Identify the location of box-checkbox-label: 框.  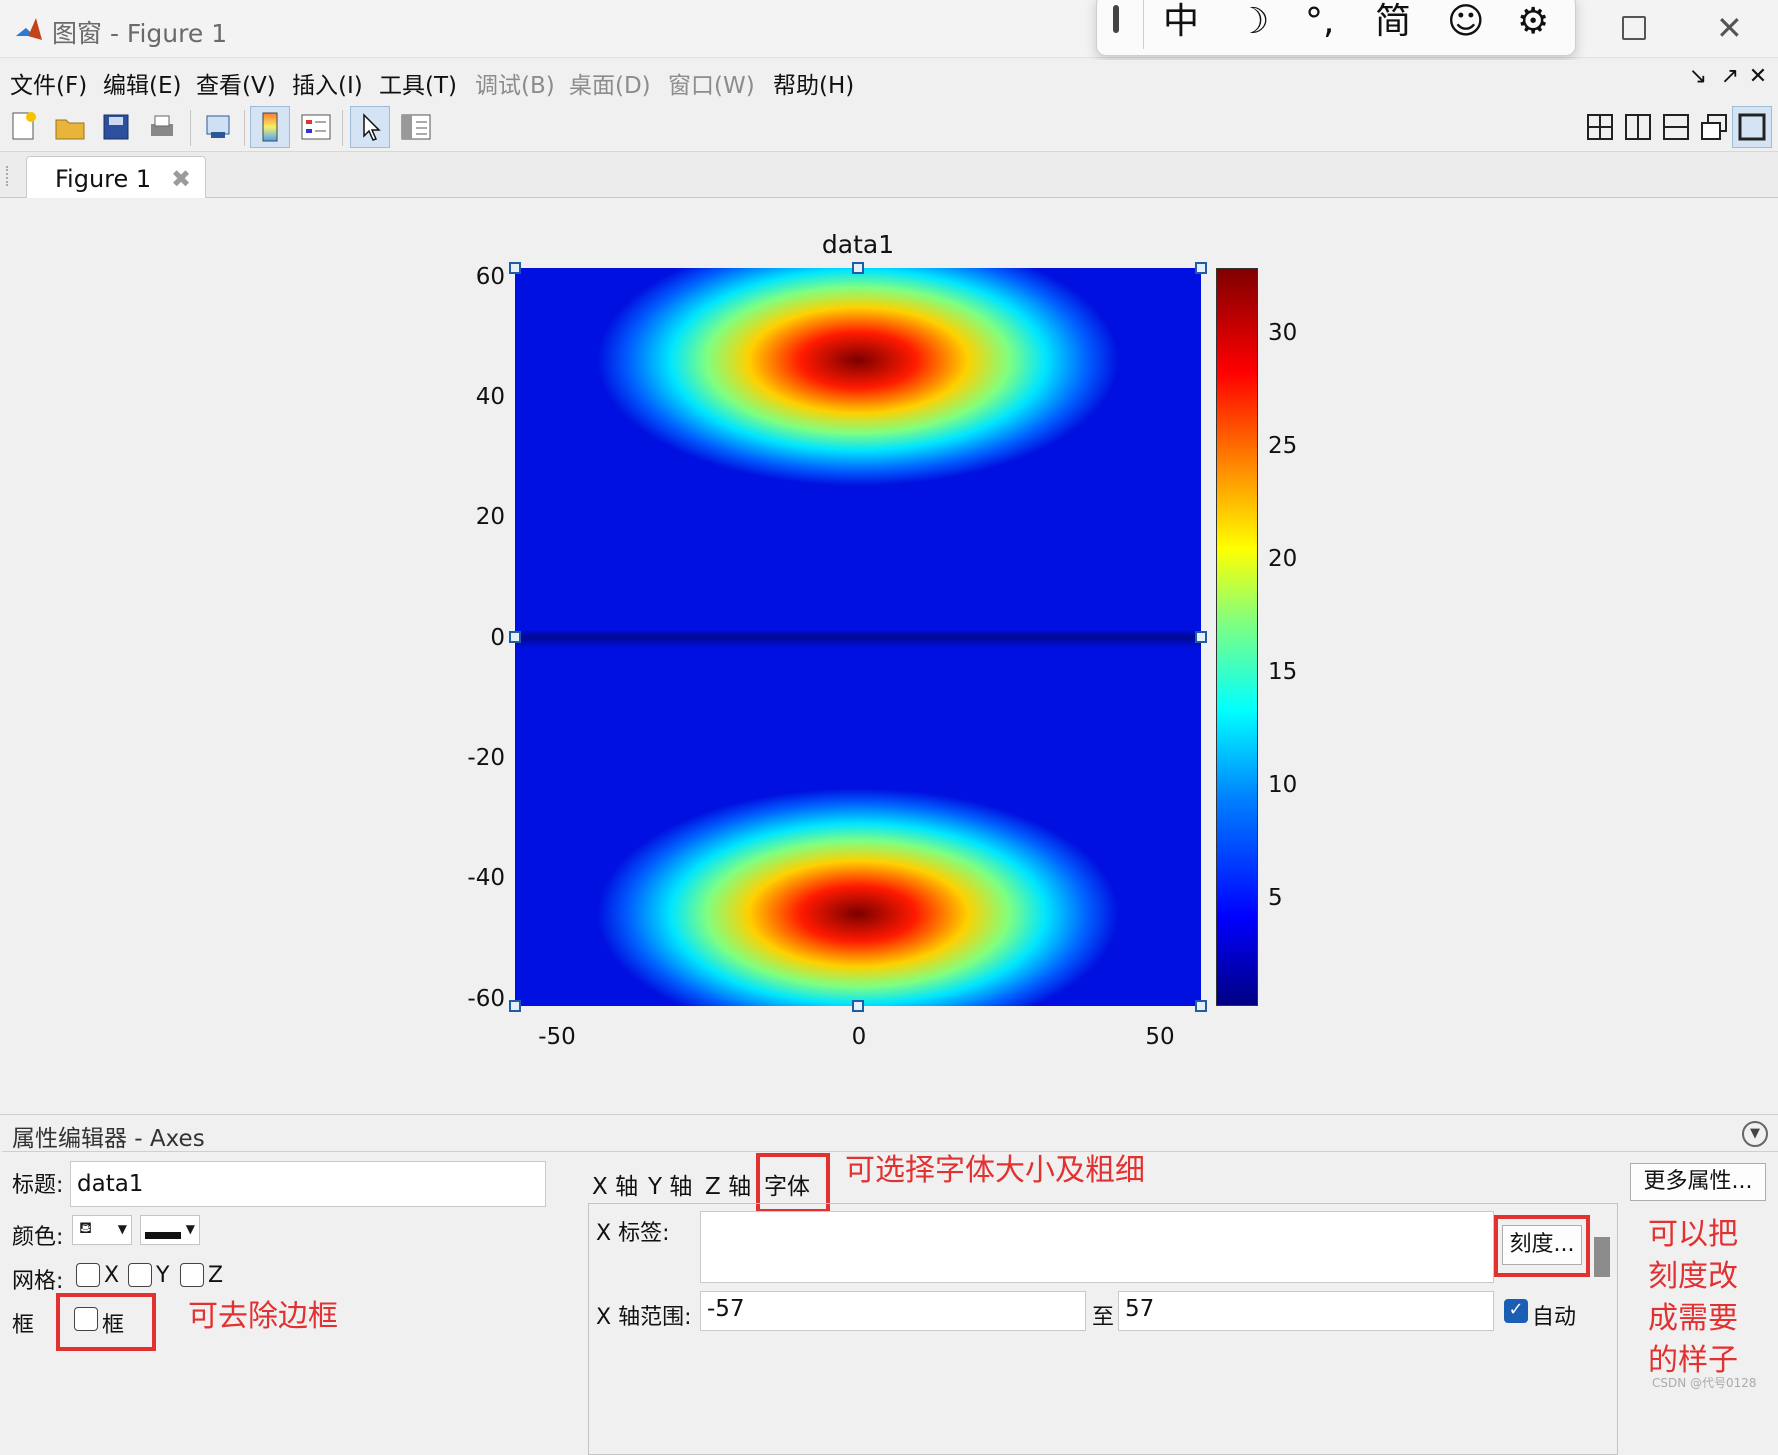
(113, 1325).